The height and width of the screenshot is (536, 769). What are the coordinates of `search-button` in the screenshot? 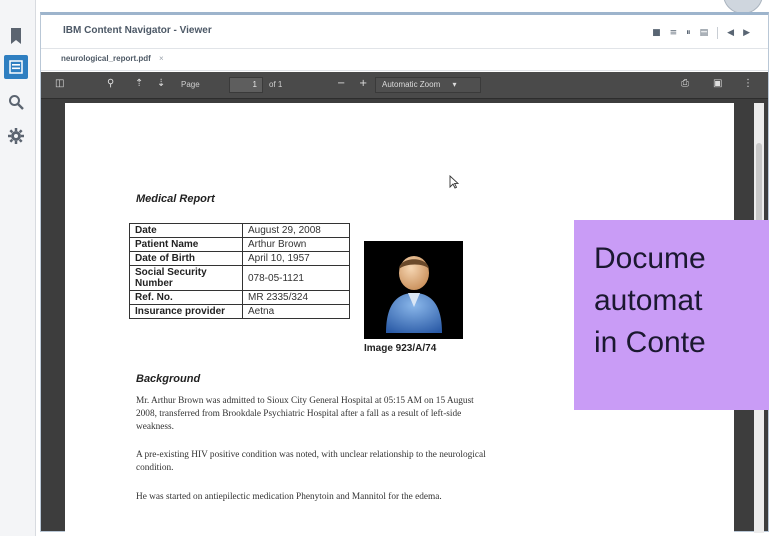 It's located at (16, 102).